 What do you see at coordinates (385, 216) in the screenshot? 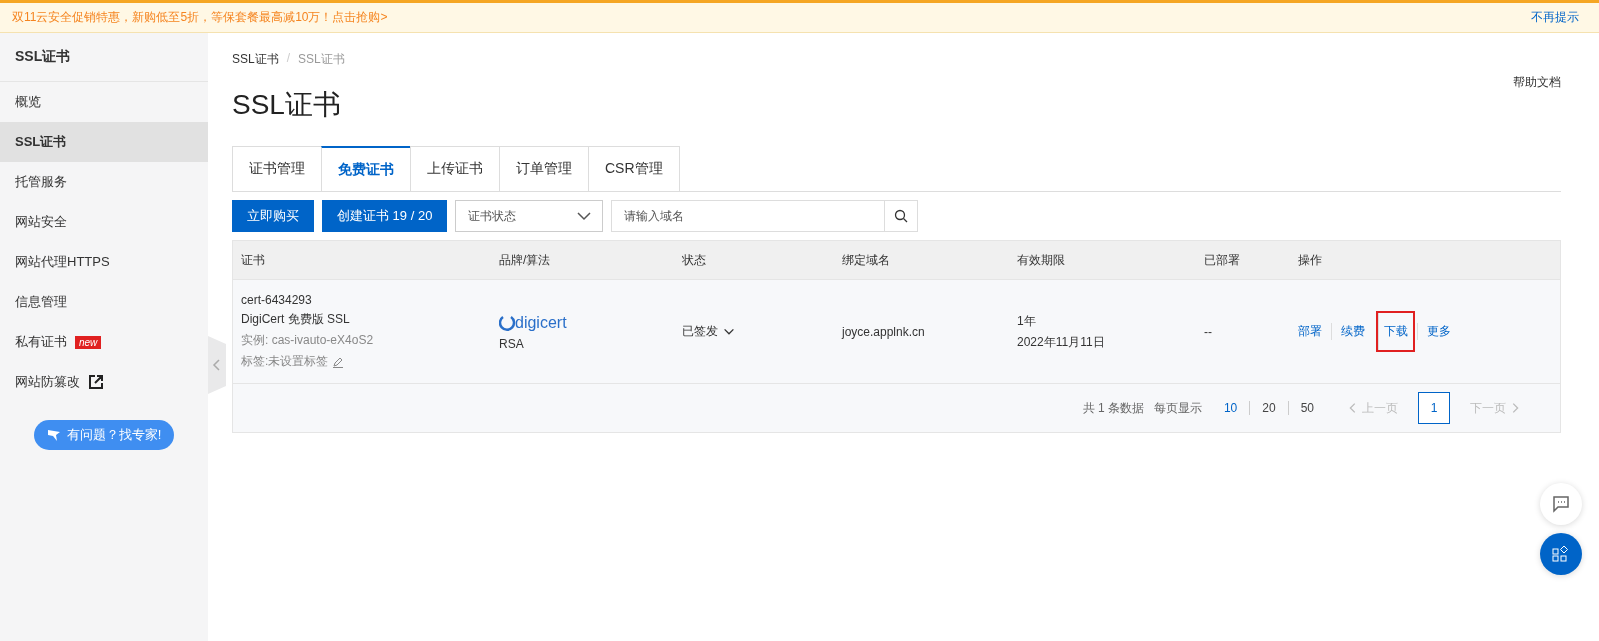
I see `create-certificate-button: 创建证书 19 / 20` at bounding box center [385, 216].